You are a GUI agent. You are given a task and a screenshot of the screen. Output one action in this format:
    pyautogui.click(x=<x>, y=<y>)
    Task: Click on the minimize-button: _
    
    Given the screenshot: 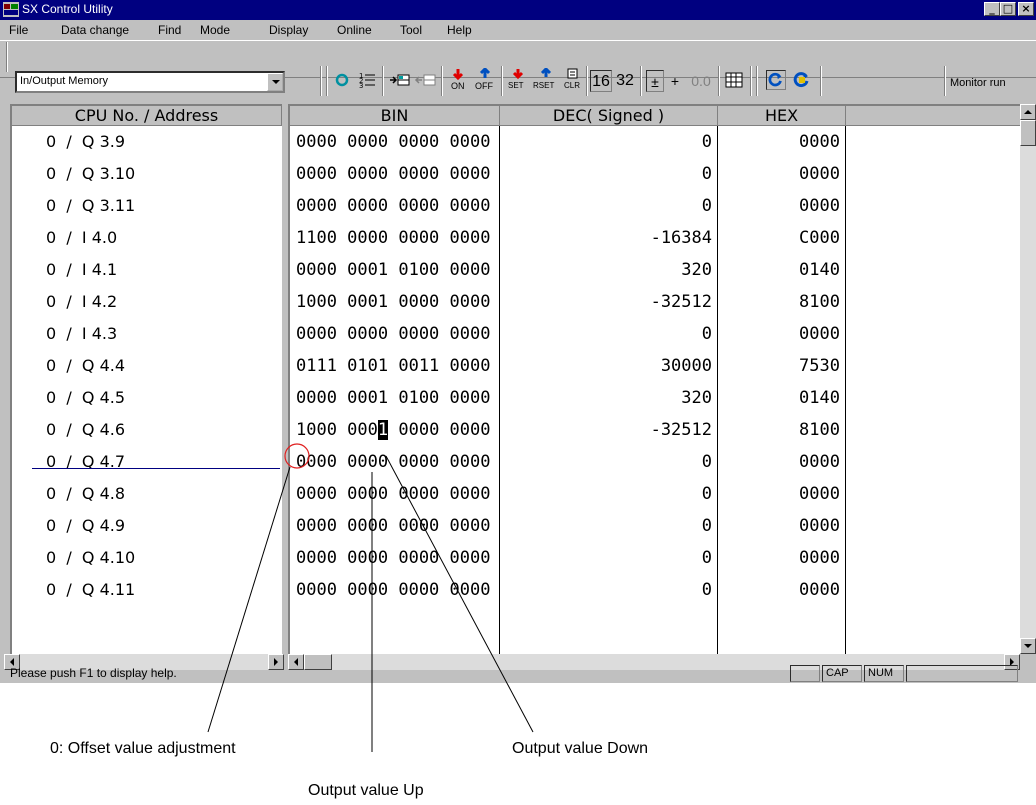 What is the action you would take?
    pyautogui.click(x=992, y=9)
    